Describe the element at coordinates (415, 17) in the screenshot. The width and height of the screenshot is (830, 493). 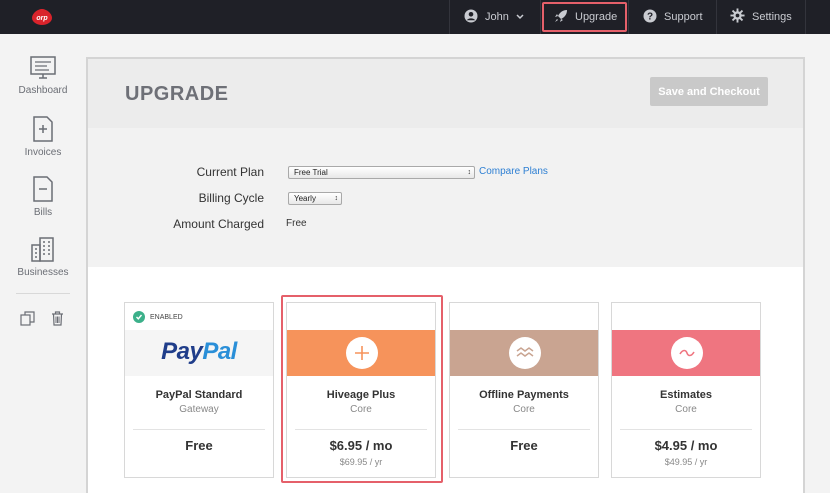
I see `top-bar: orp John Upgrade ? Support Settings` at that location.